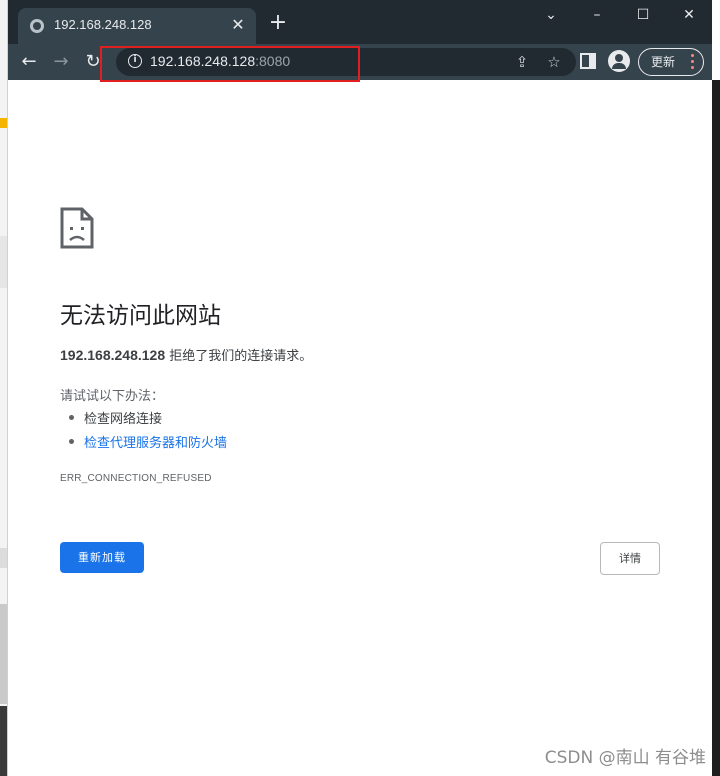 The height and width of the screenshot is (776, 720). I want to click on update-button: 更新, so click(671, 62).